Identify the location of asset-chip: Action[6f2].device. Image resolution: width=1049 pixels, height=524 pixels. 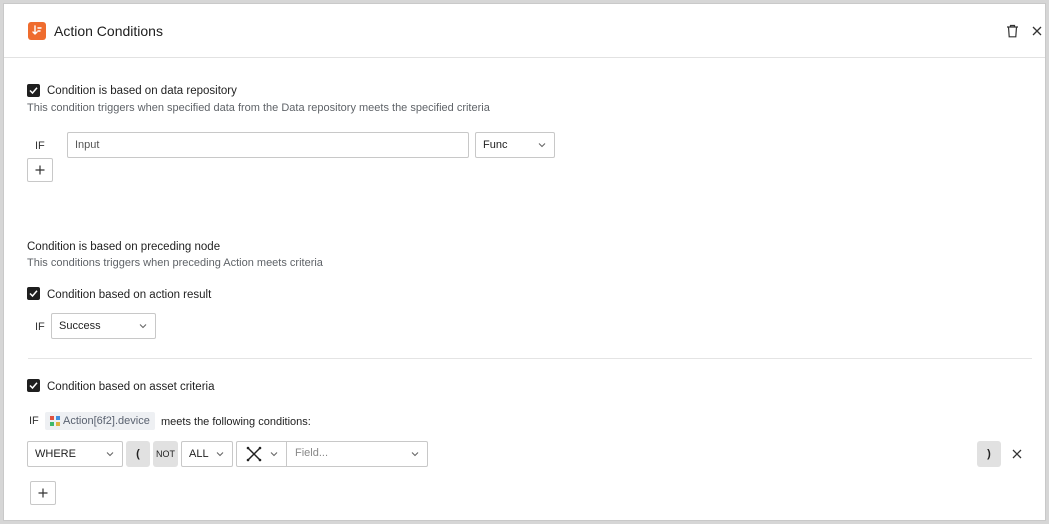
(100, 421).